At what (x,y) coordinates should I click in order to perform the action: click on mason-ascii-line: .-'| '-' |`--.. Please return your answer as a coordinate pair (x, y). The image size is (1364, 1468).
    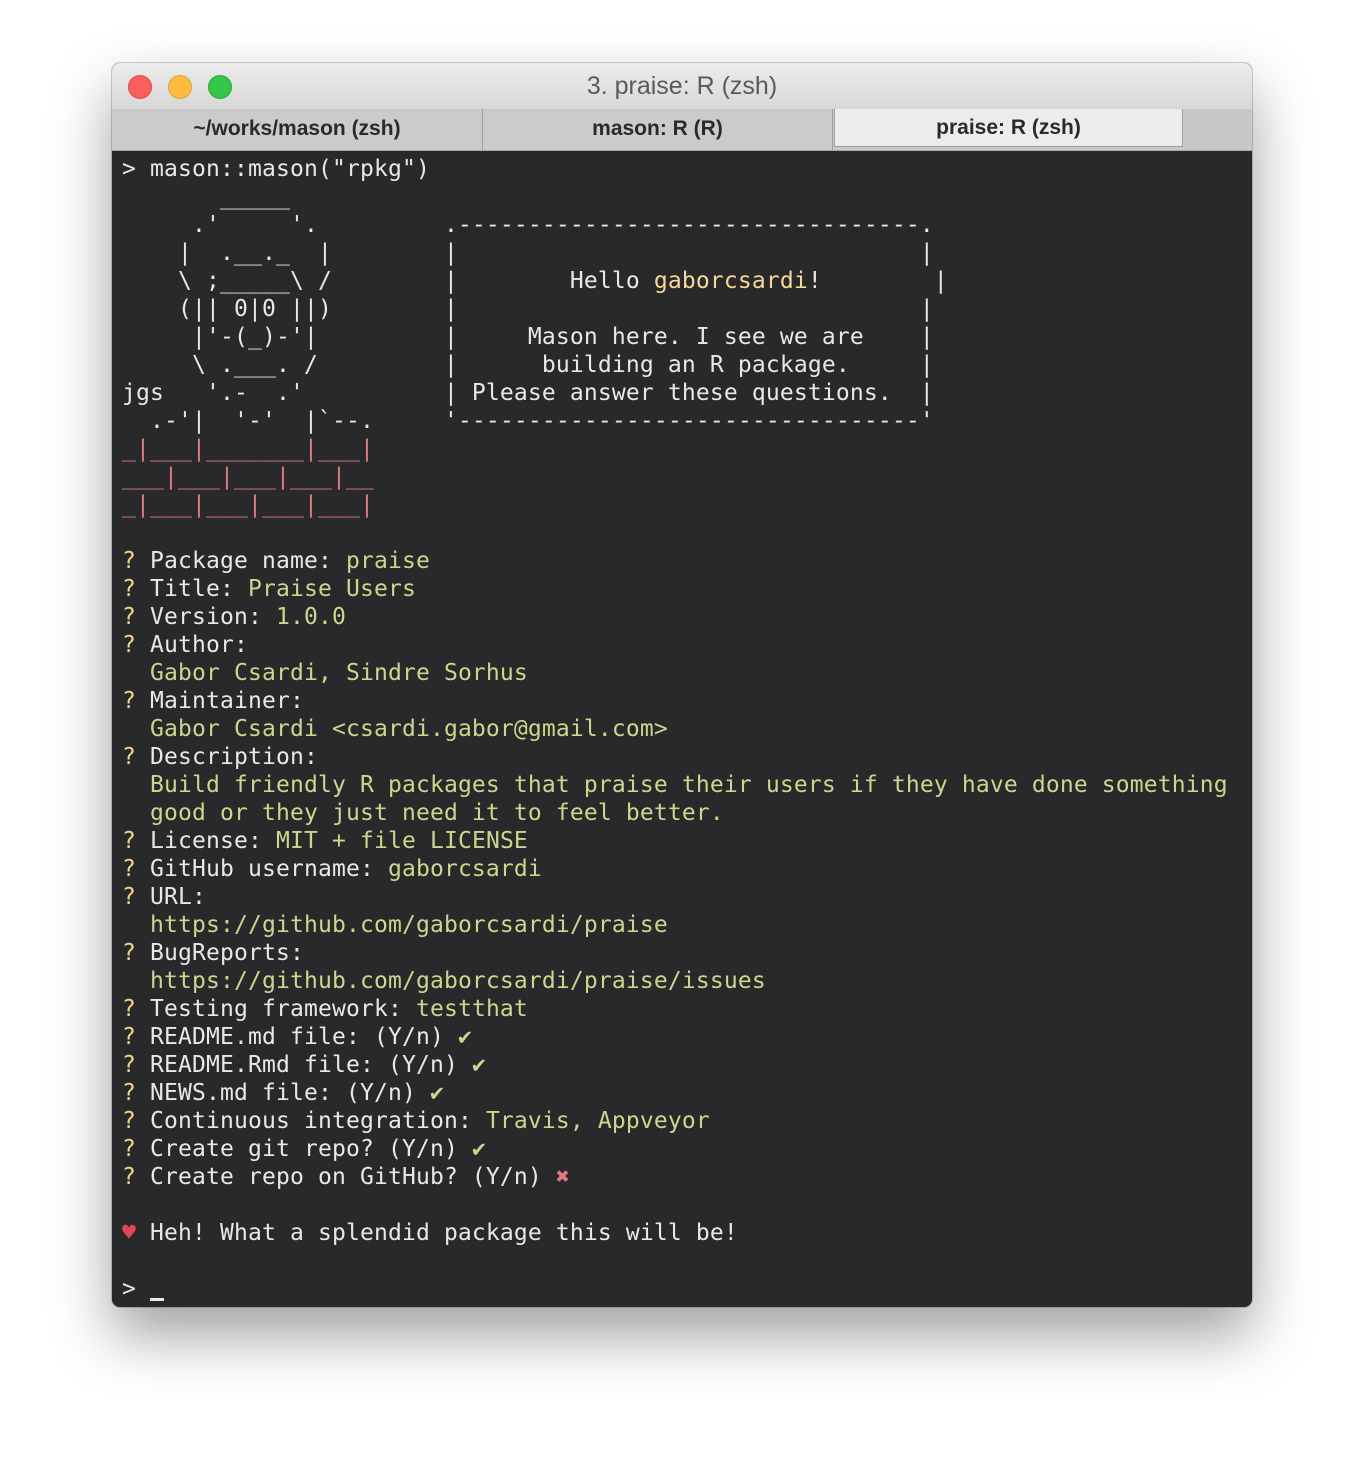
    Looking at the image, I should click on (283, 421).